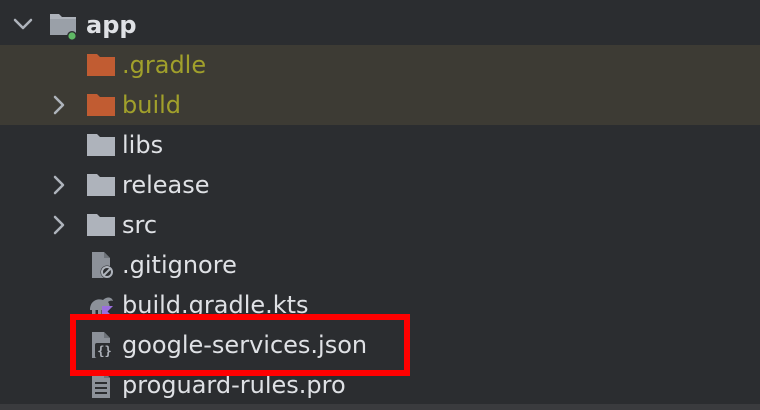 This screenshot has width=760, height=410. Describe the element at coordinates (215, 305) in the screenshot. I see `tree-item-label: build.gradle.kts` at that location.